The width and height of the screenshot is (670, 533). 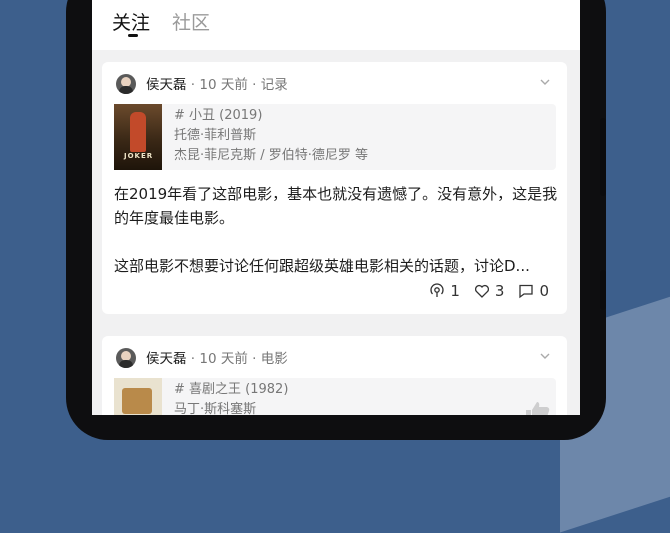 I want to click on views-count: 1, so click(x=455, y=291).